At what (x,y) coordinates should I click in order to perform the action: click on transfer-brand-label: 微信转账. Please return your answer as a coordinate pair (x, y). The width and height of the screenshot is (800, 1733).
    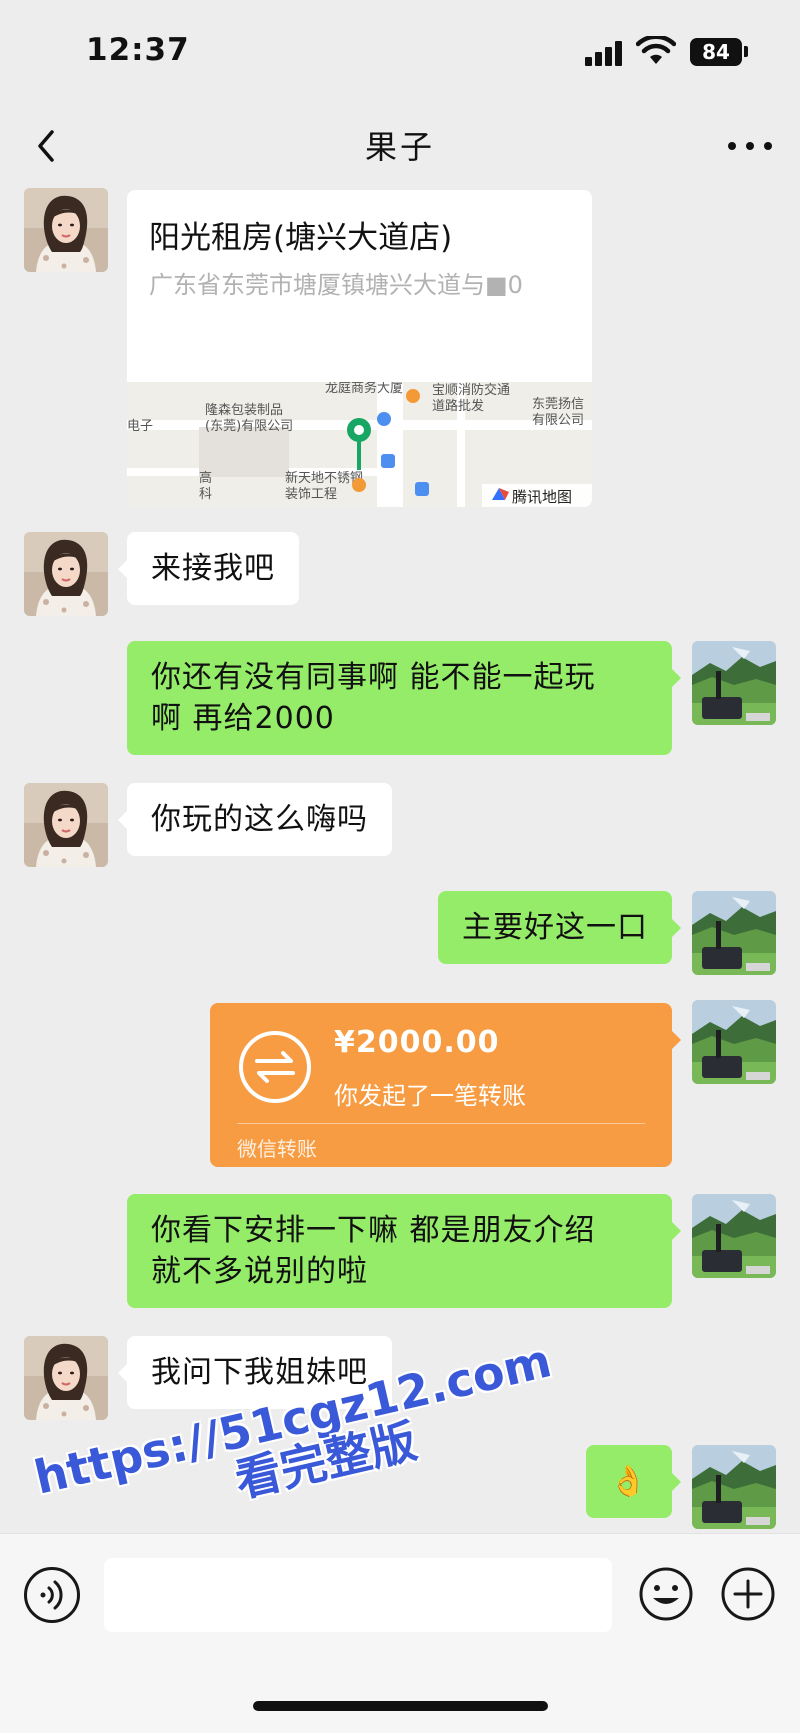
    Looking at the image, I should click on (277, 1149).